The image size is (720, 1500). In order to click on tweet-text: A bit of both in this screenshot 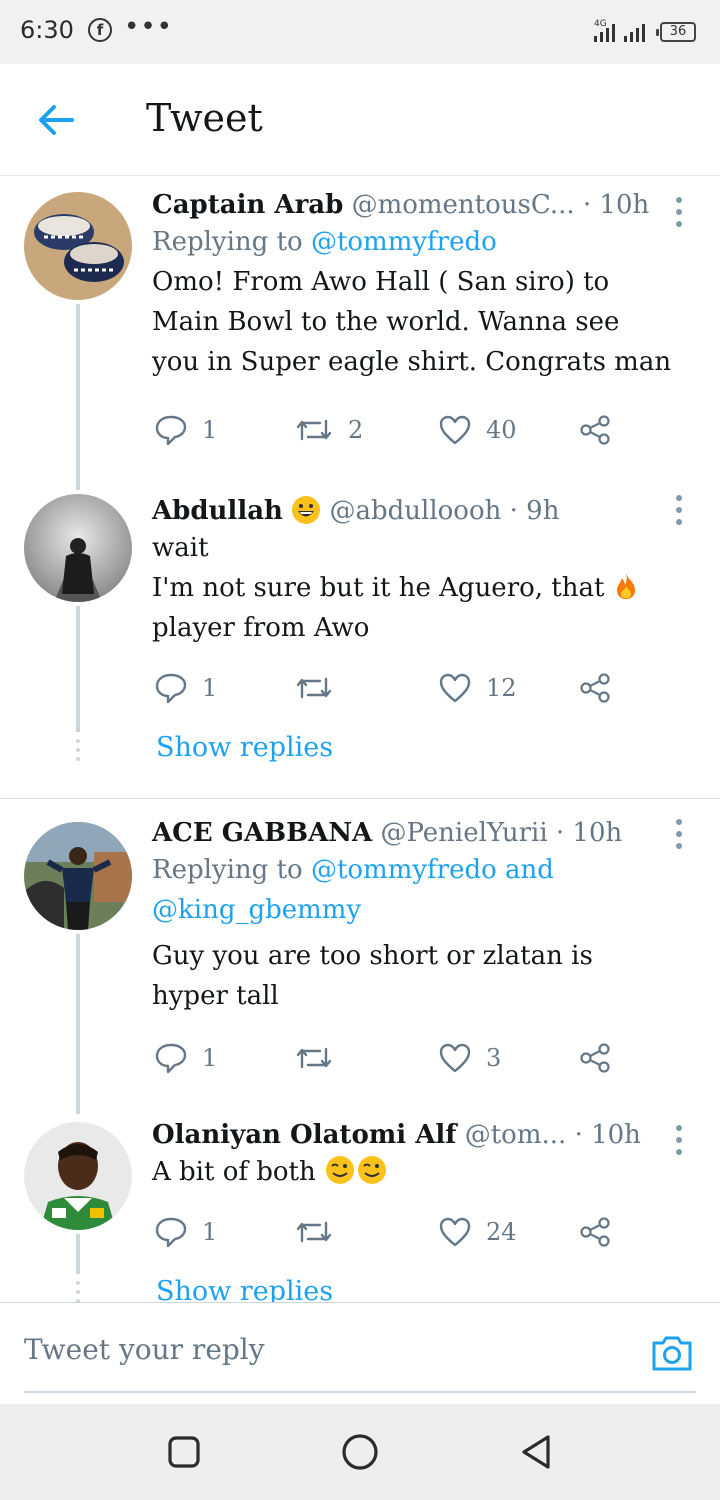, I will do `click(426, 1172)`.